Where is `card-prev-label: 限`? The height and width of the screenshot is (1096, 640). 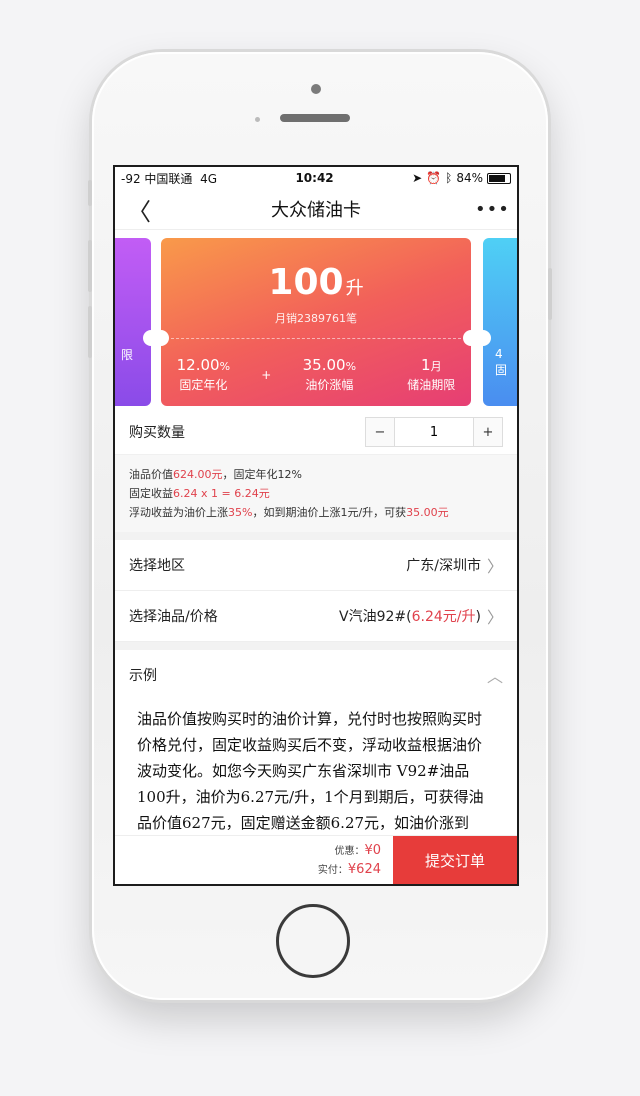
card-prev-label: 限 is located at coordinates (127, 355).